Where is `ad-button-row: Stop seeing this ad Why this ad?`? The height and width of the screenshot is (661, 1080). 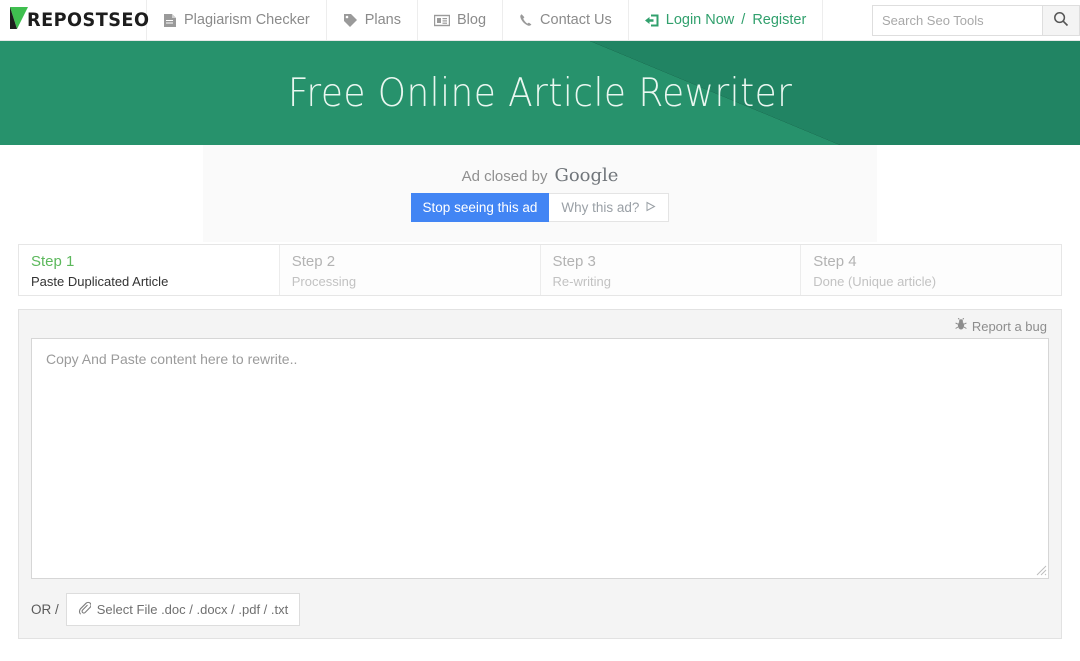 ad-button-row: Stop seeing this ad Why this ad? is located at coordinates (540, 207).